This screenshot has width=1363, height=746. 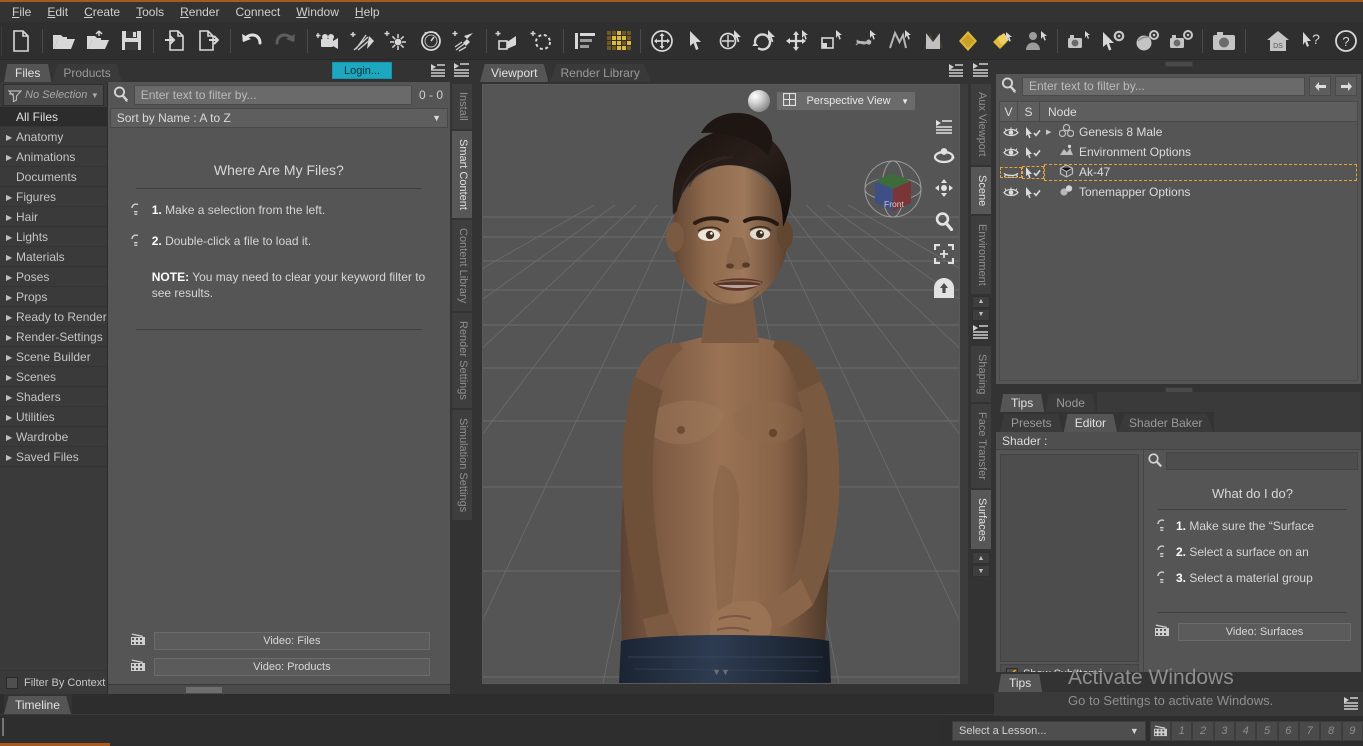 I want to click on scene-node-genesis-8-male: ▶ Genesis 8 Male, so click(x=1178, y=132).